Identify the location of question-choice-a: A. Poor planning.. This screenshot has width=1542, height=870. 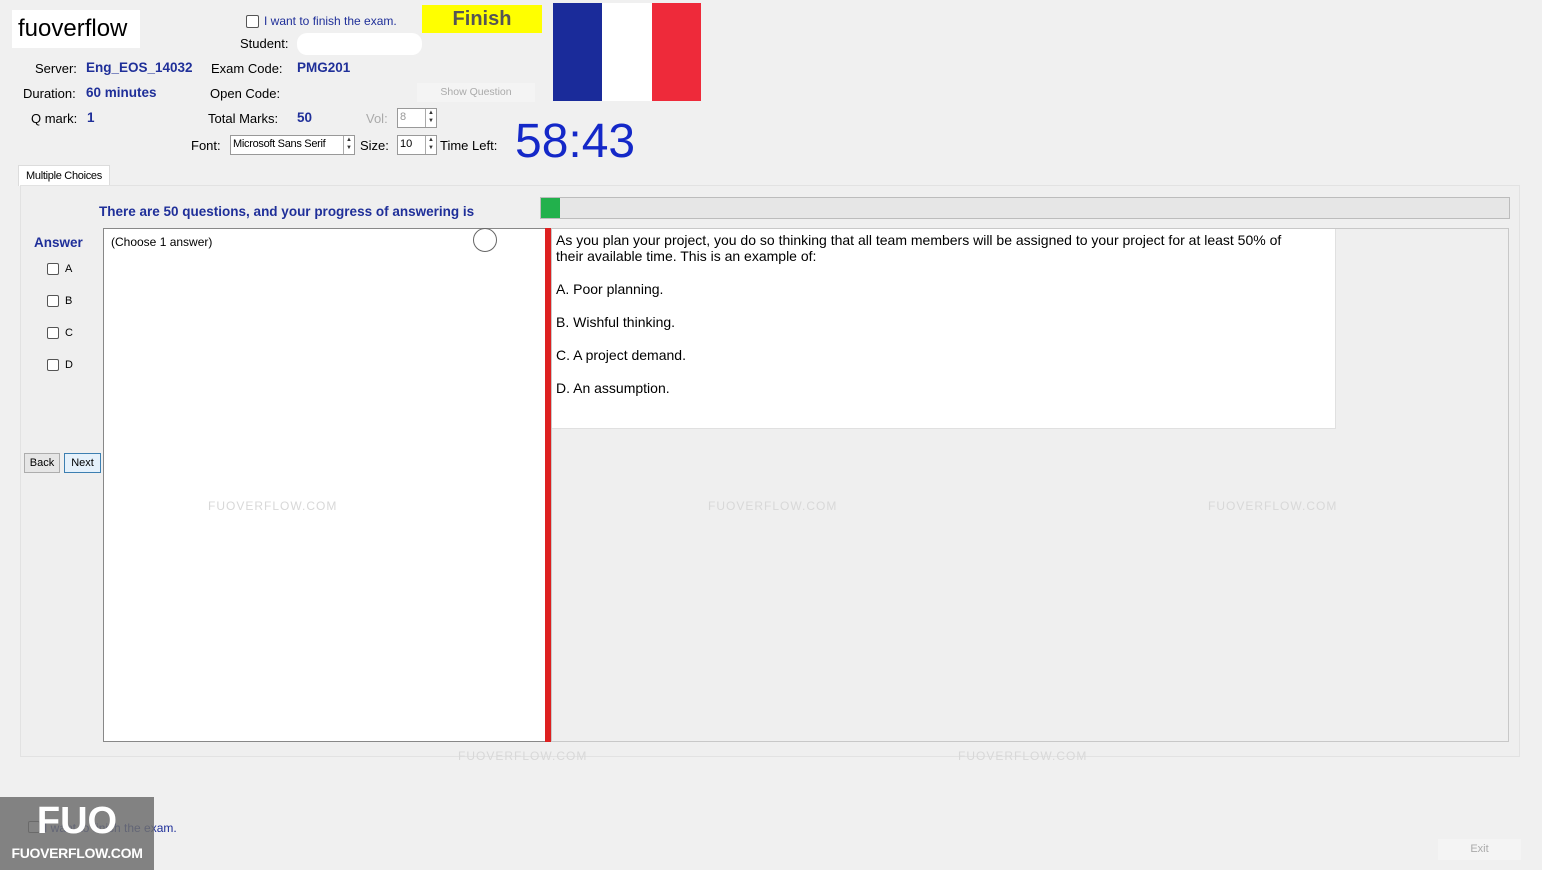
(610, 289).